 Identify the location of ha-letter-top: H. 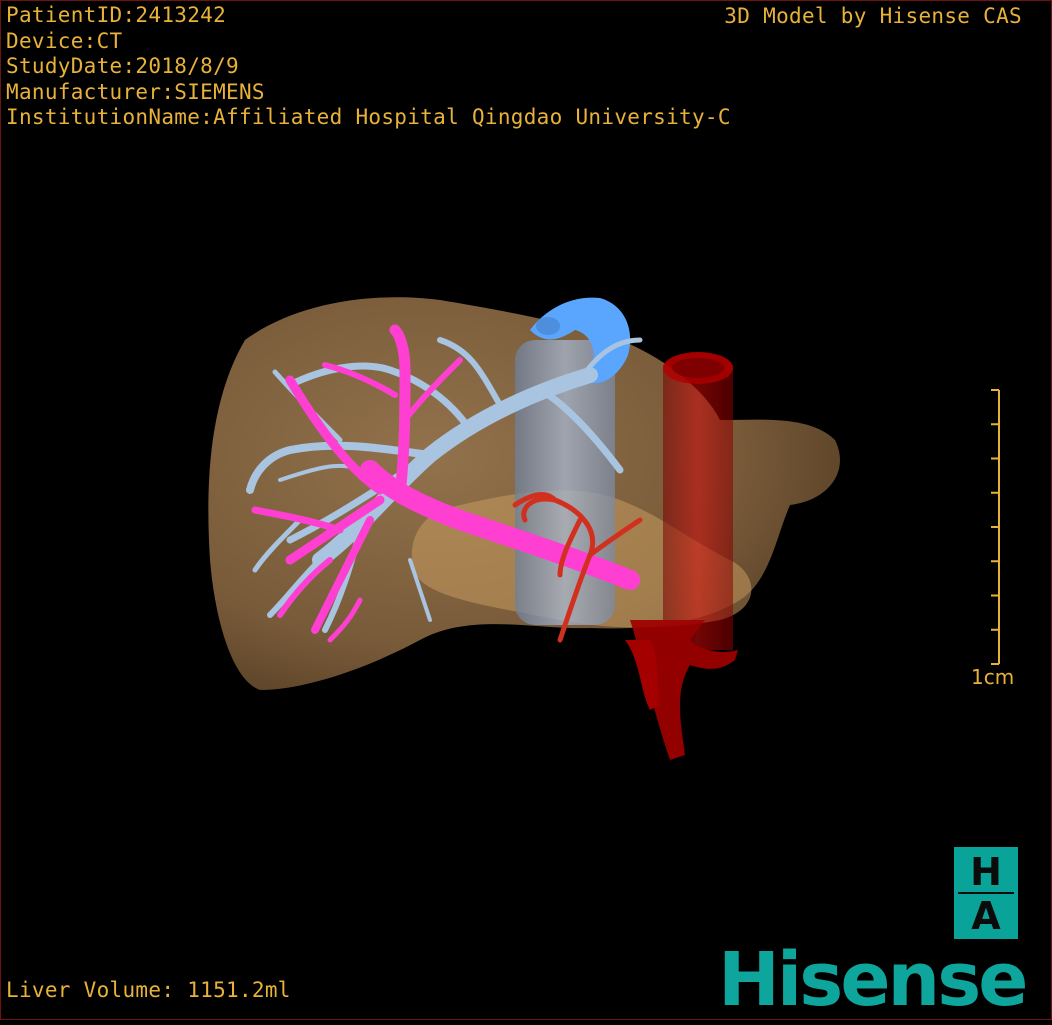
(986, 872).